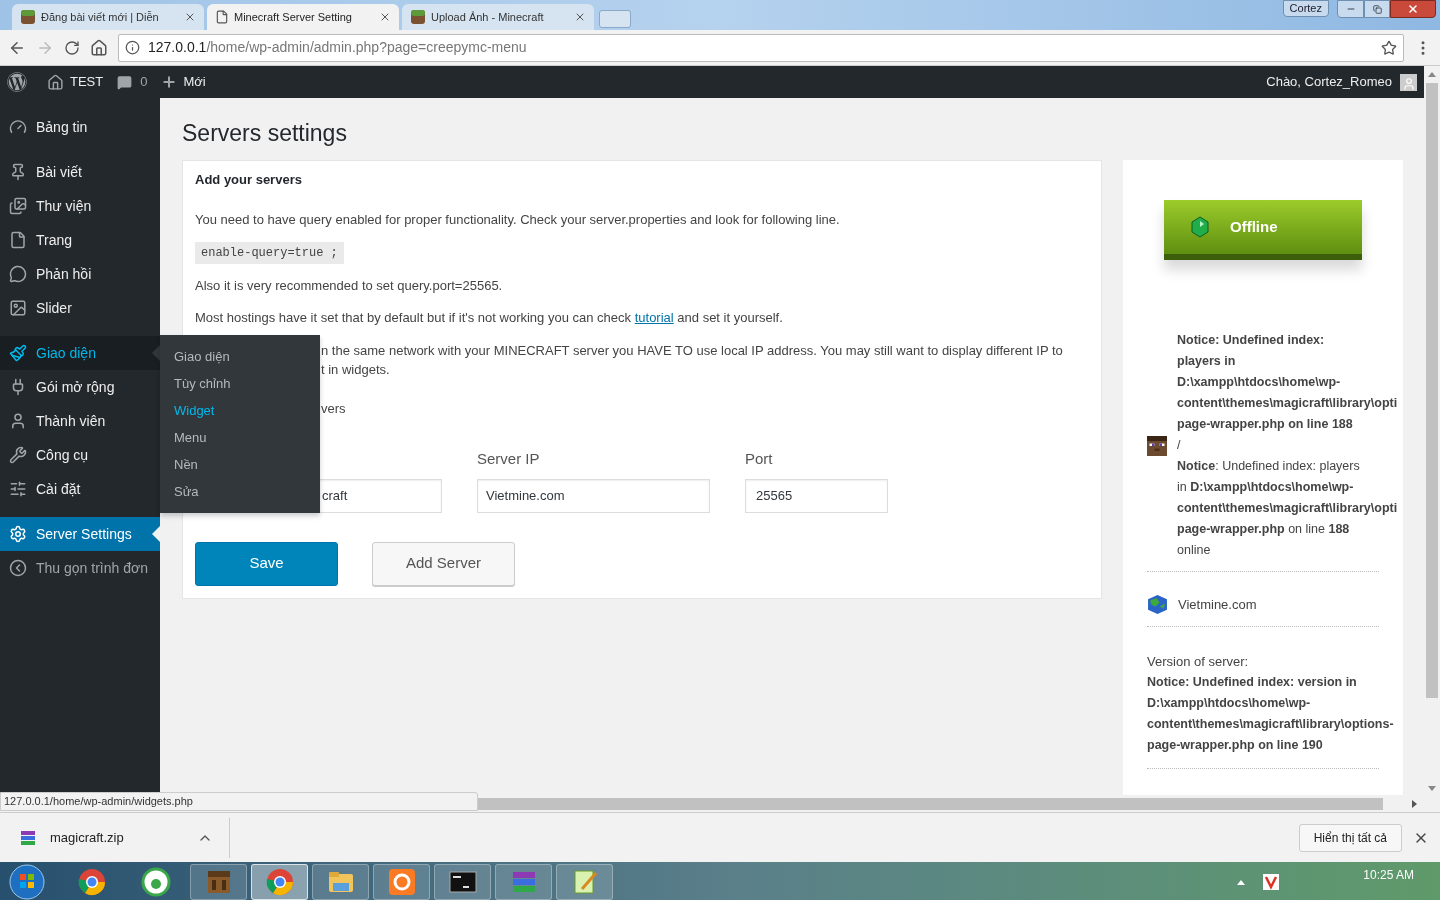 This screenshot has width=1440, height=900. Describe the element at coordinates (1432, 74) in the screenshot. I see `scroll-up-icon` at that location.